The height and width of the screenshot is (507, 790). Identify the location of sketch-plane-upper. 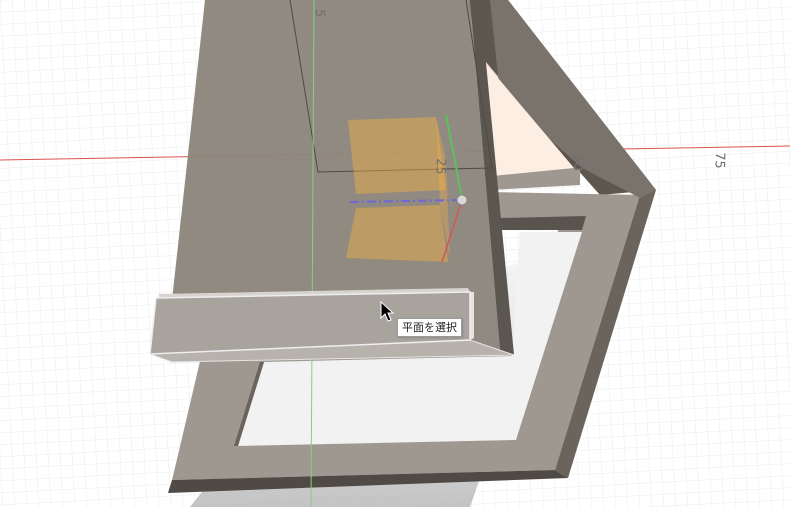
(397, 155).